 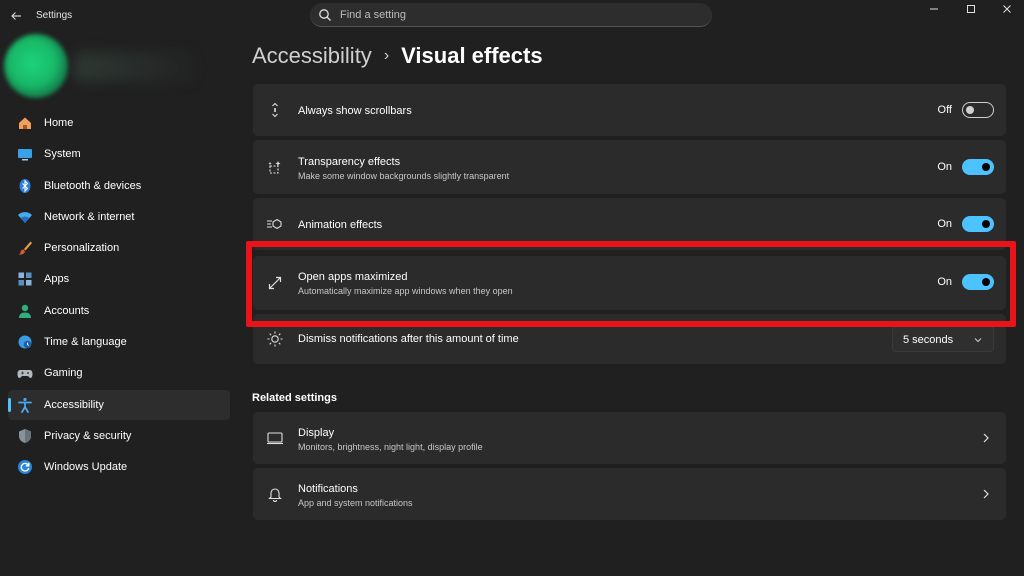 What do you see at coordinates (275, 167) in the screenshot?
I see `transparency-icon` at bounding box center [275, 167].